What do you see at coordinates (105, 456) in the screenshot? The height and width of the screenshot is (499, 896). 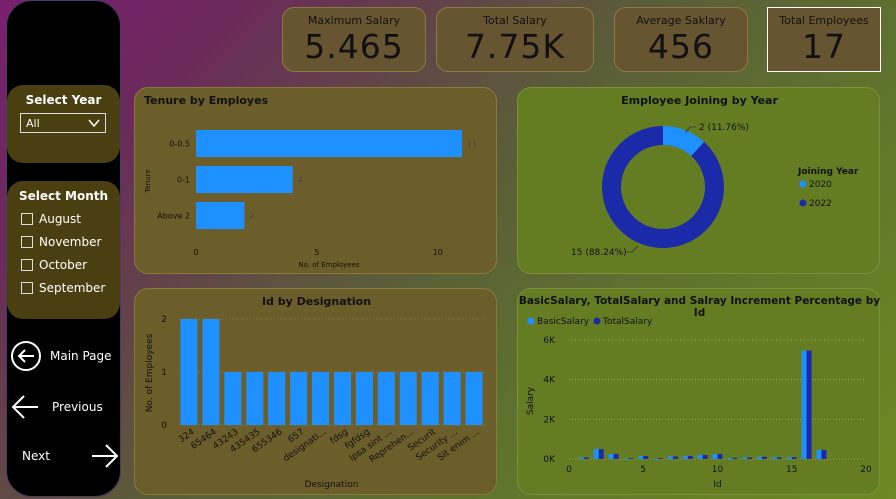 I see `arrow-right-icon` at bounding box center [105, 456].